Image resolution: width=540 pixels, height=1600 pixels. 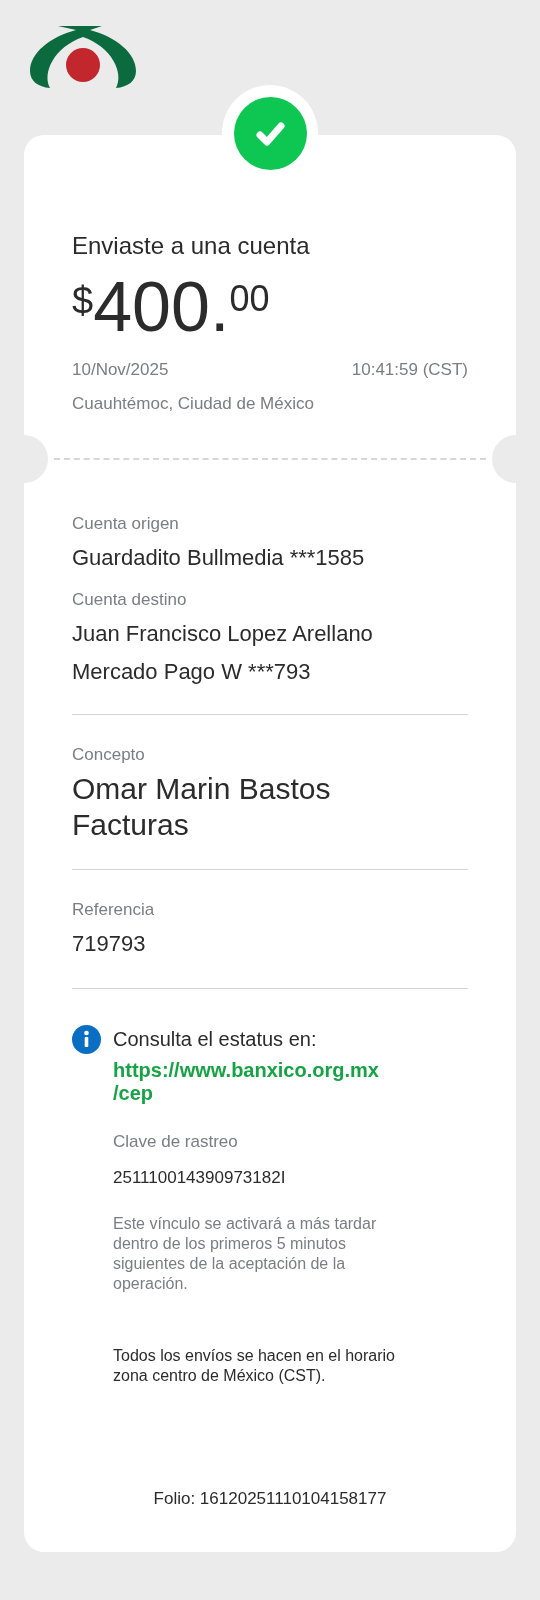 What do you see at coordinates (109, 944) in the screenshot?
I see `field-value: 719793` at bounding box center [109, 944].